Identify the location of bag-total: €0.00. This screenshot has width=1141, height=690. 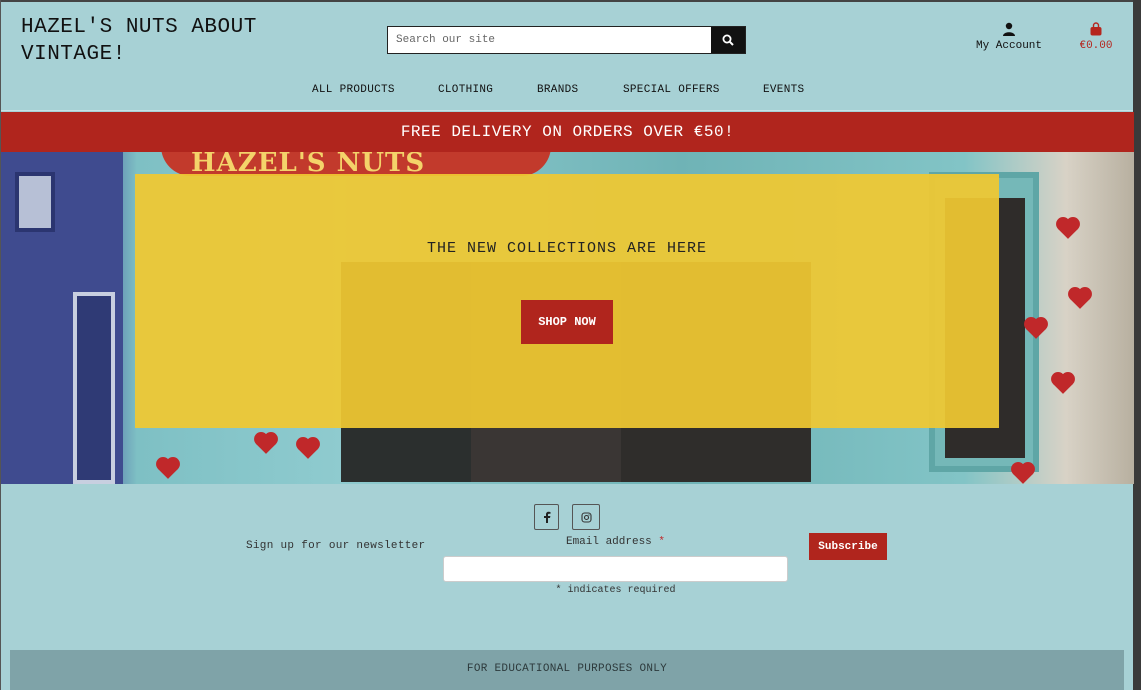
(1096, 46).